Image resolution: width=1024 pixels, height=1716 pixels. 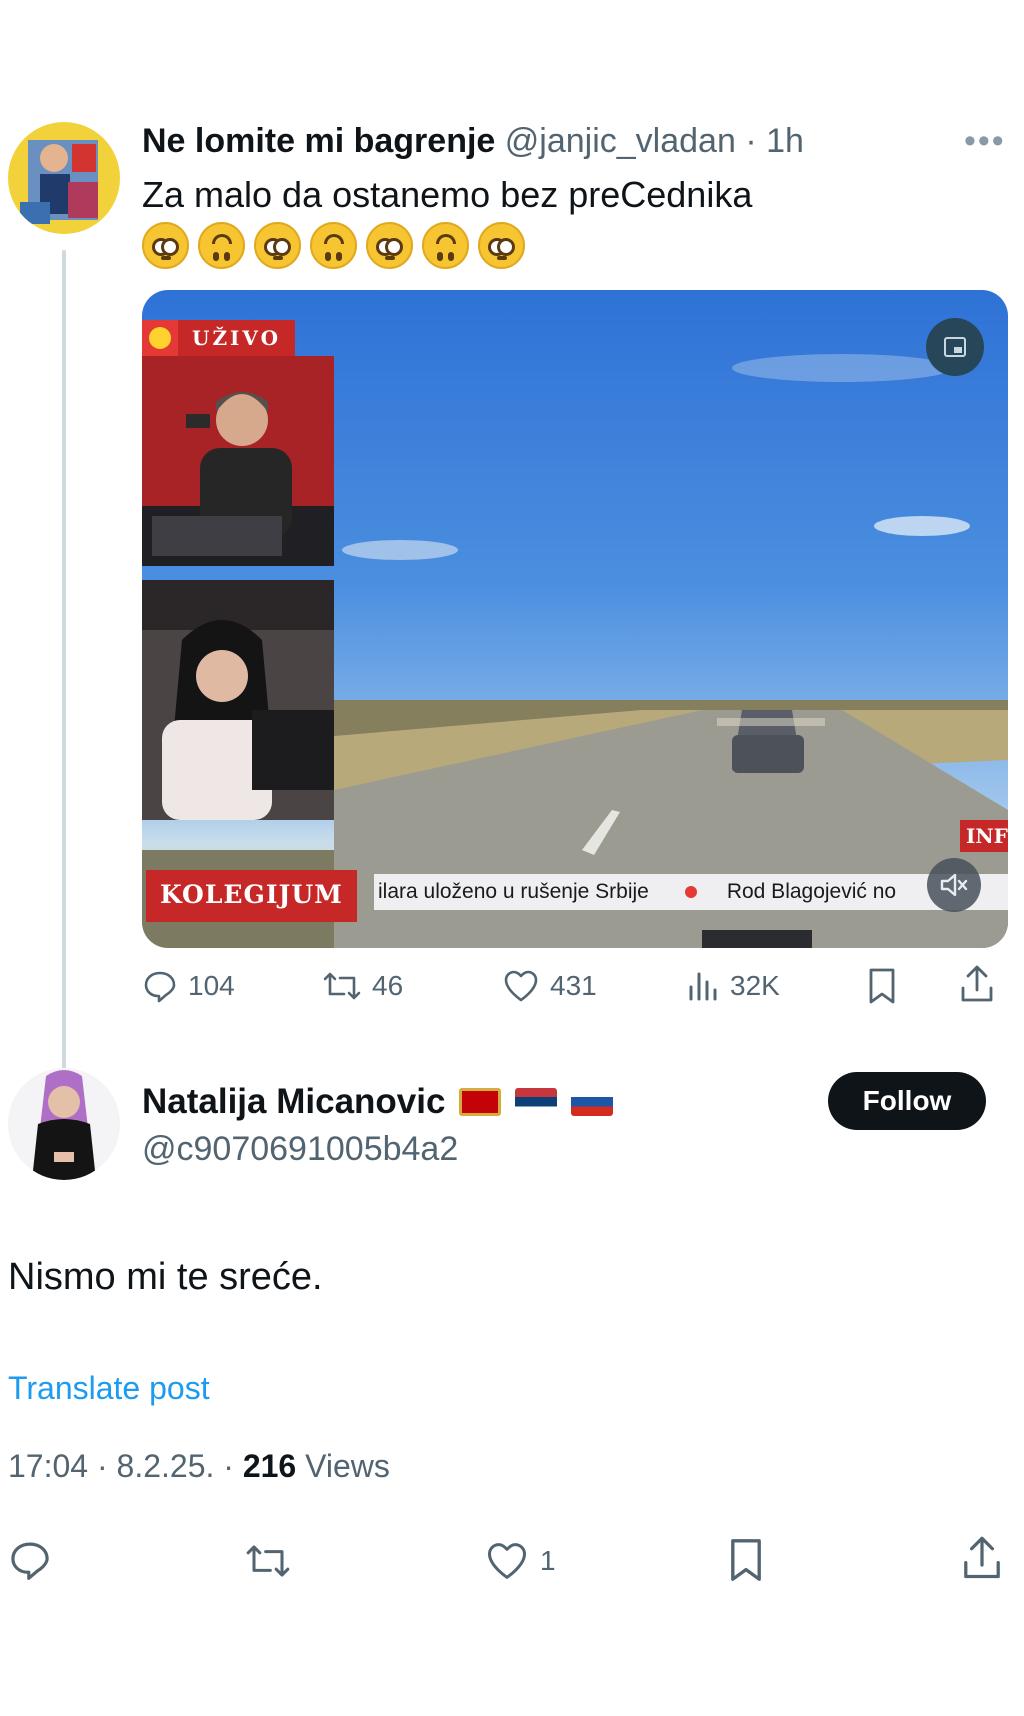 What do you see at coordinates (293, 1102) in the screenshot?
I see `reply-author-name: Natalija Micanovic` at bounding box center [293, 1102].